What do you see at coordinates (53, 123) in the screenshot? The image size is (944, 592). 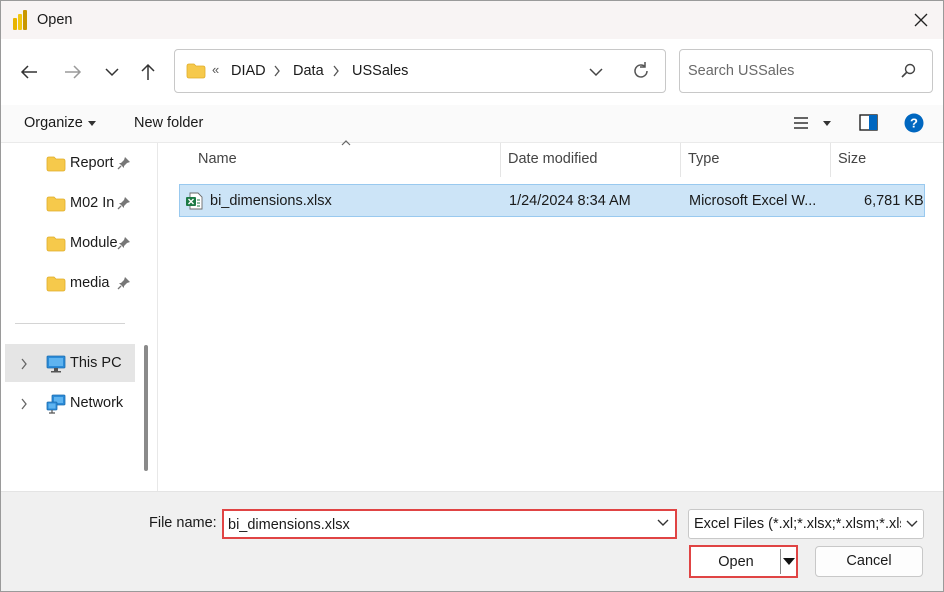 I see `organize-label: Organize` at bounding box center [53, 123].